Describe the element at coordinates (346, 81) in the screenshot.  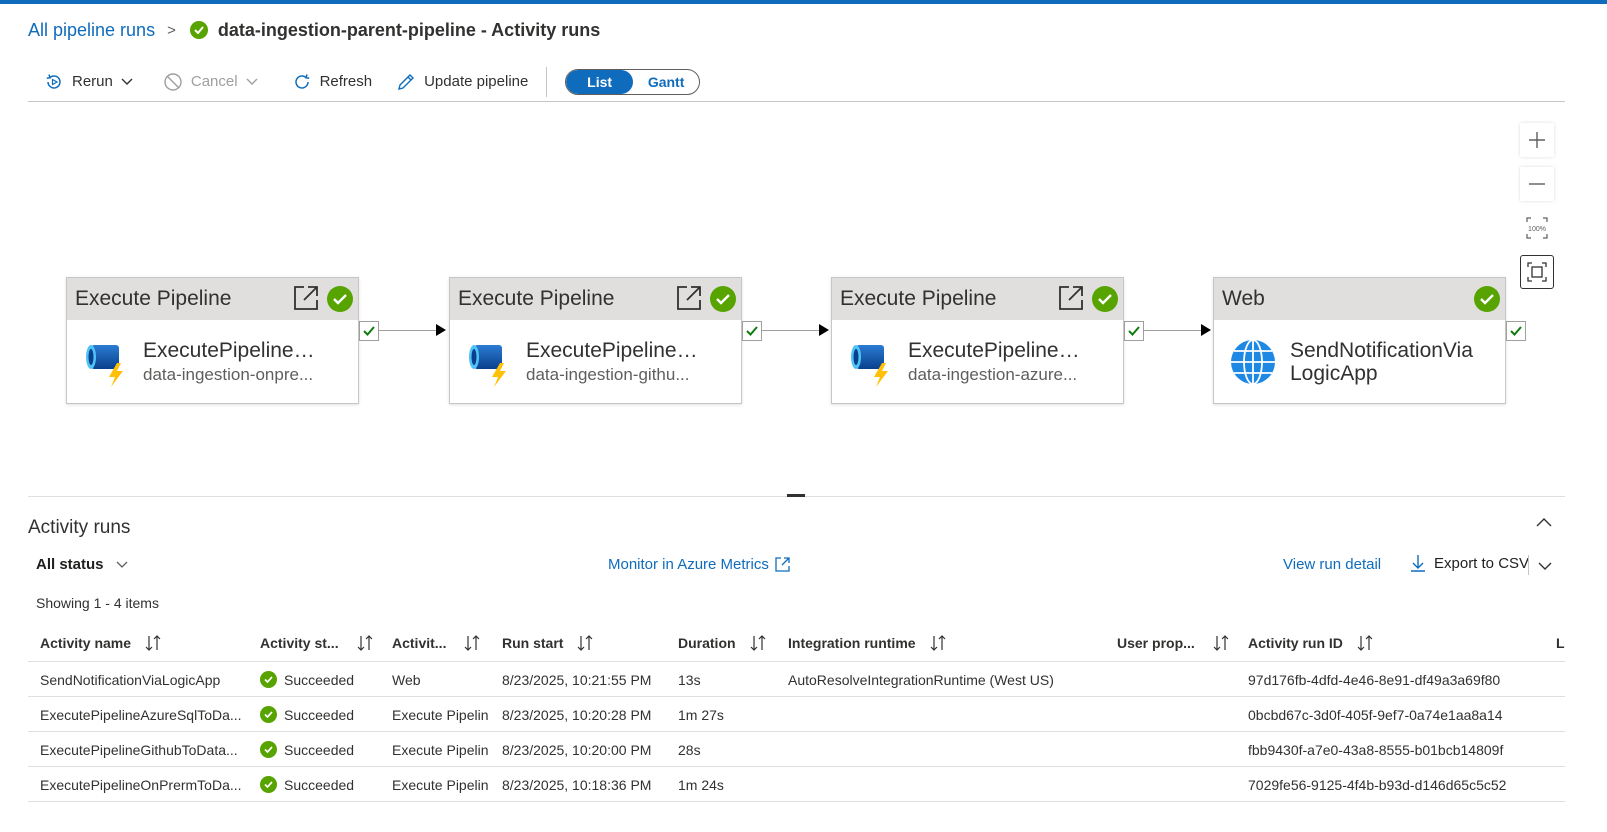
I see `refresh-label: Refresh` at that location.